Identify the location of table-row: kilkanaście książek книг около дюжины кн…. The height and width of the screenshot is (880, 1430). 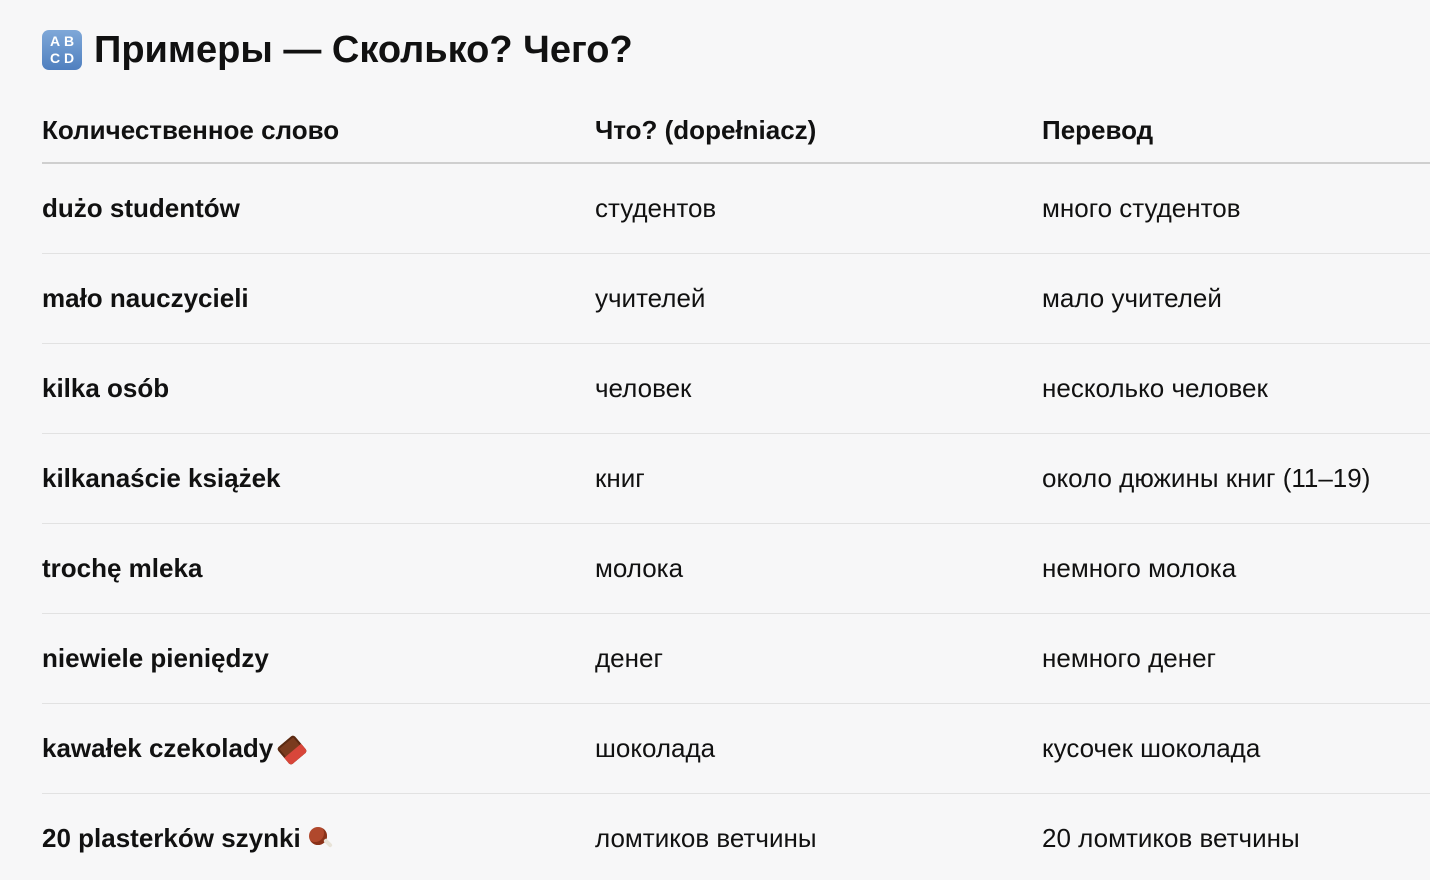
(736, 478).